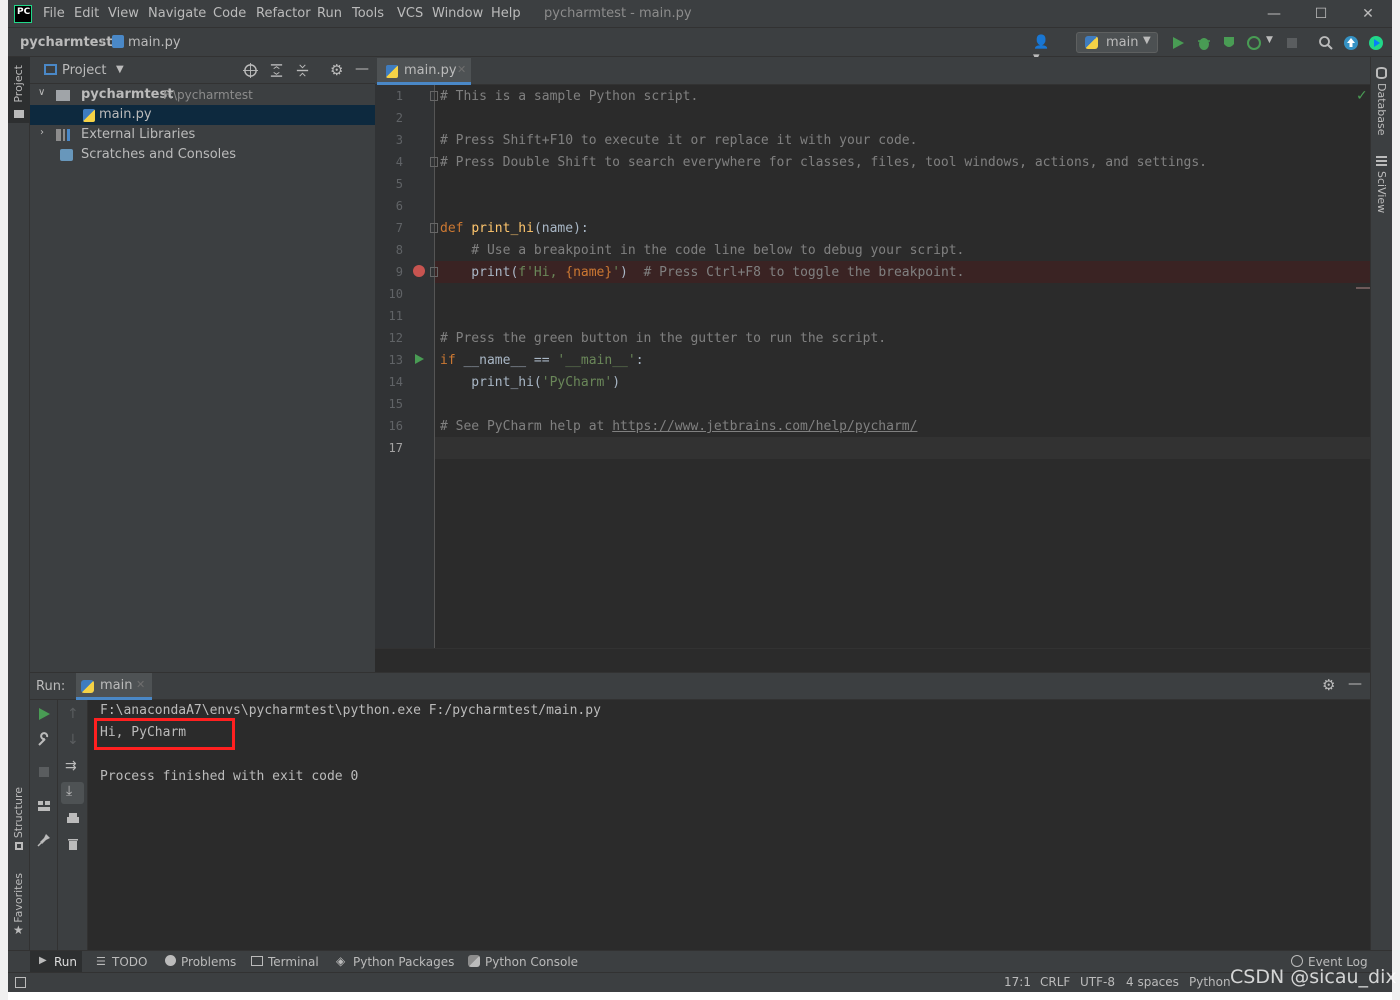 Image resolution: width=1400 pixels, height=1000 pixels. Describe the element at coordinates (120, 69) in the screenshot. I see `project-view-dropdown-icon: ▼` at that location.